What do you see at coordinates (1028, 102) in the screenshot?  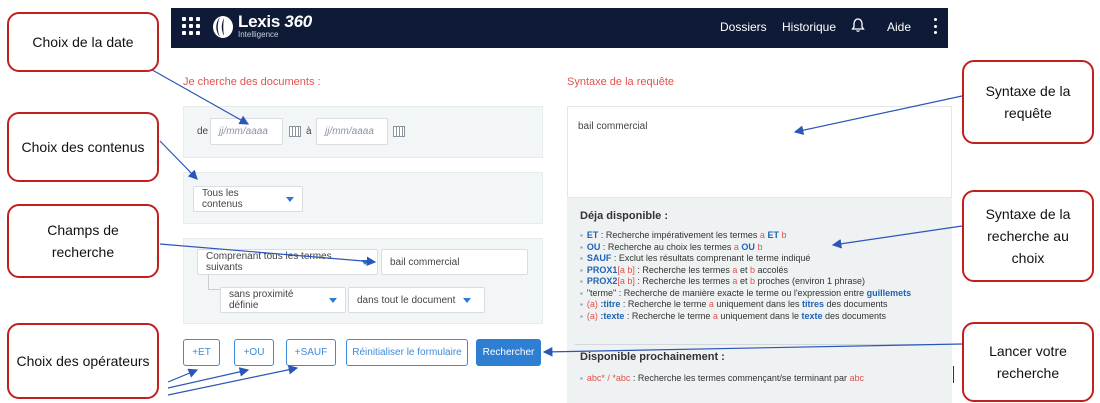 I see `callout-query-syntax: Syntaxe de la requête` at bounding box center [1028, 102].